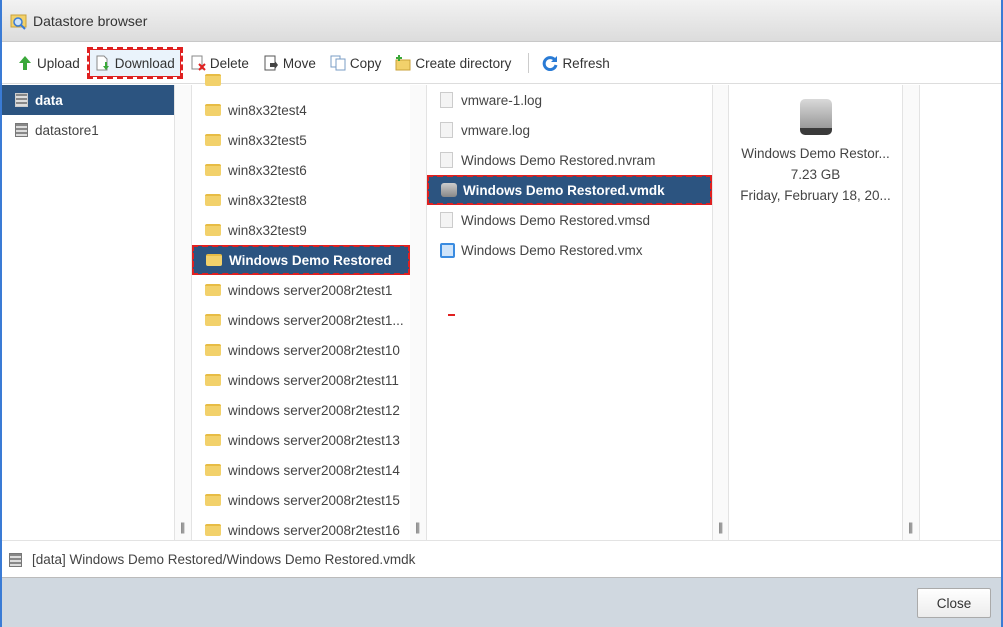 The image size is (1003, 627). Describe the element at coordinates (550, 63) in the screenshot. I see `refresh-icon` at that location.